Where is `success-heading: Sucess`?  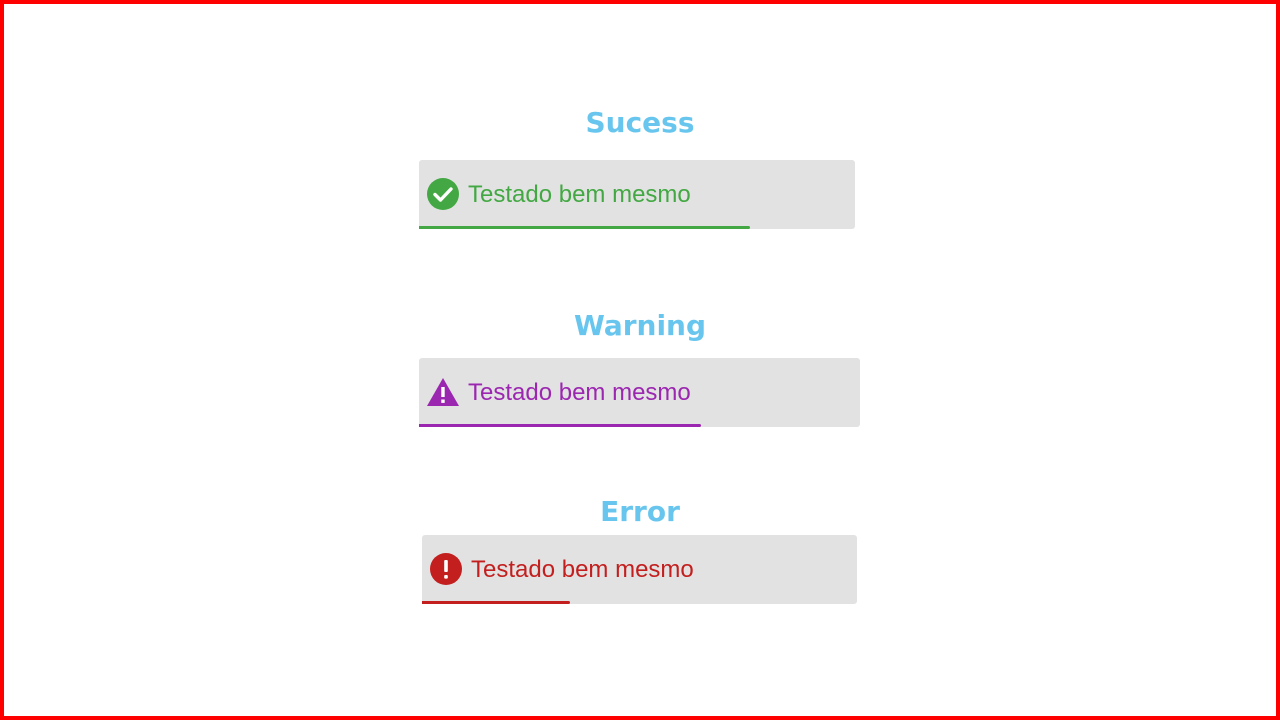
success-heading: Sucess is located at coordinates (640, 122).